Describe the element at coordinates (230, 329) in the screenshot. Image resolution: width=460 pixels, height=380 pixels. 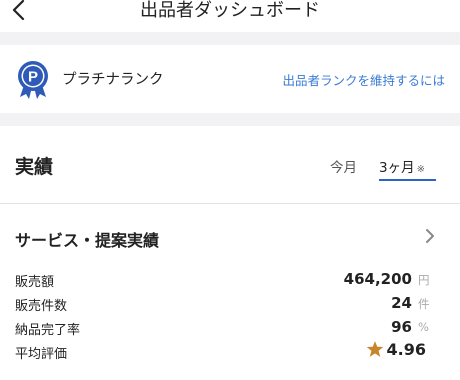
I see `metric-row-completion: 納品完了率 96 %` at that location.